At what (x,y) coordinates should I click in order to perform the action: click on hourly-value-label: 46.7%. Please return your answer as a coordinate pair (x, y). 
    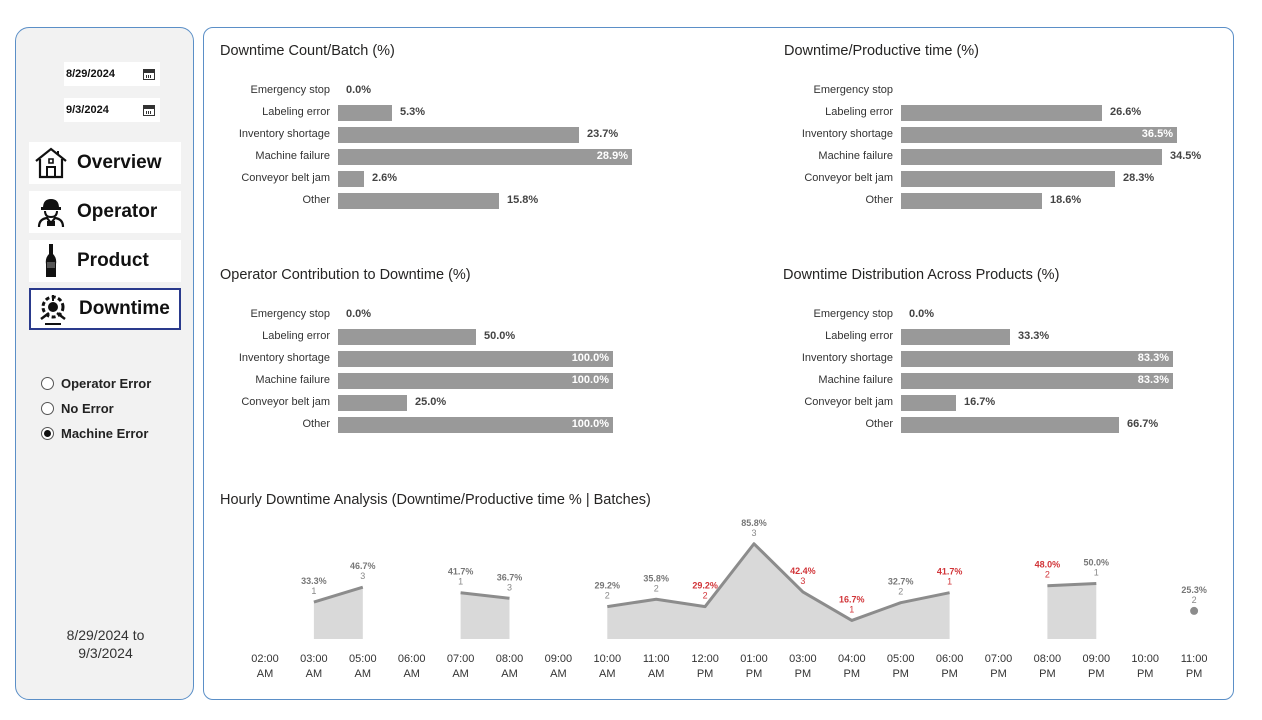
    Looking at the image, I should click on (363, 566).